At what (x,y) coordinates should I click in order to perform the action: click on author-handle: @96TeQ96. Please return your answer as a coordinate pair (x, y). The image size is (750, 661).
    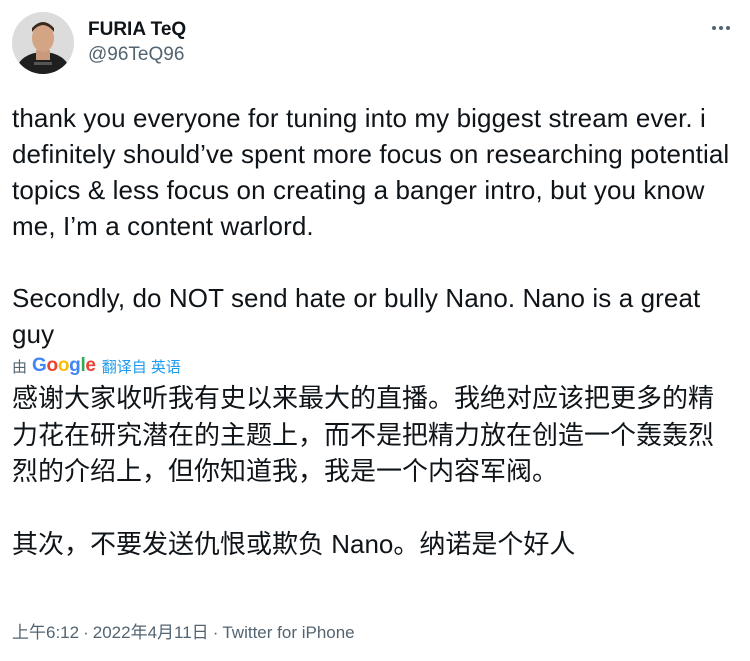
    Looking at the image, I should click on (137, 55).